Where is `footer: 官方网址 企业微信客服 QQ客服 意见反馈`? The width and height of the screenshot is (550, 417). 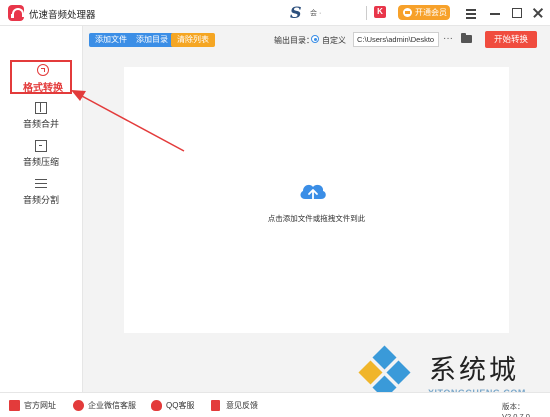
footer: 官方网址 企业微信客服 QQ客服 意见反馈 is located at coordinates (275, 404).